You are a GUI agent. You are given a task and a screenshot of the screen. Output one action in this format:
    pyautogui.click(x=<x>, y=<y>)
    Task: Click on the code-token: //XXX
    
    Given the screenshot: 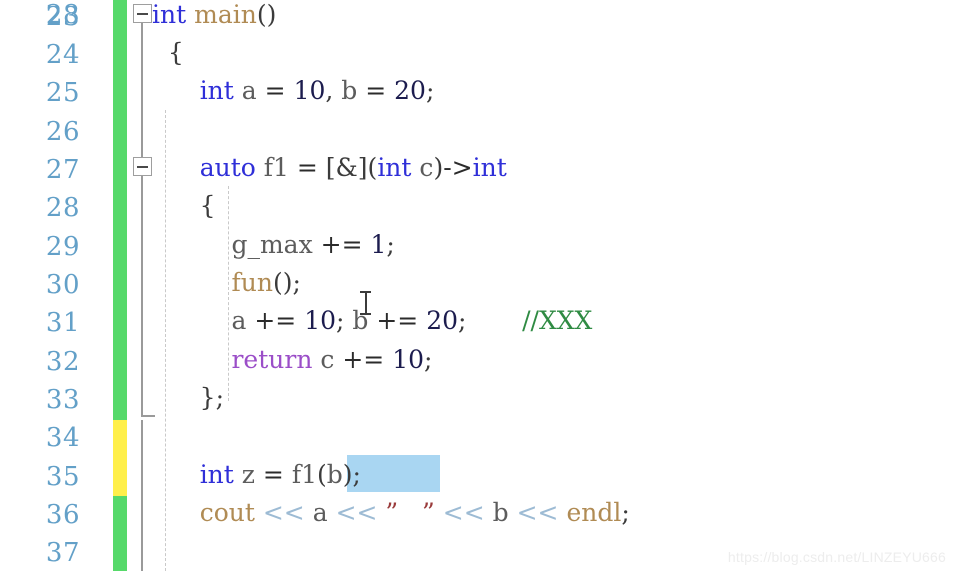 What is the action you would take?
    pyautogui.click(x=557, y=320)
    